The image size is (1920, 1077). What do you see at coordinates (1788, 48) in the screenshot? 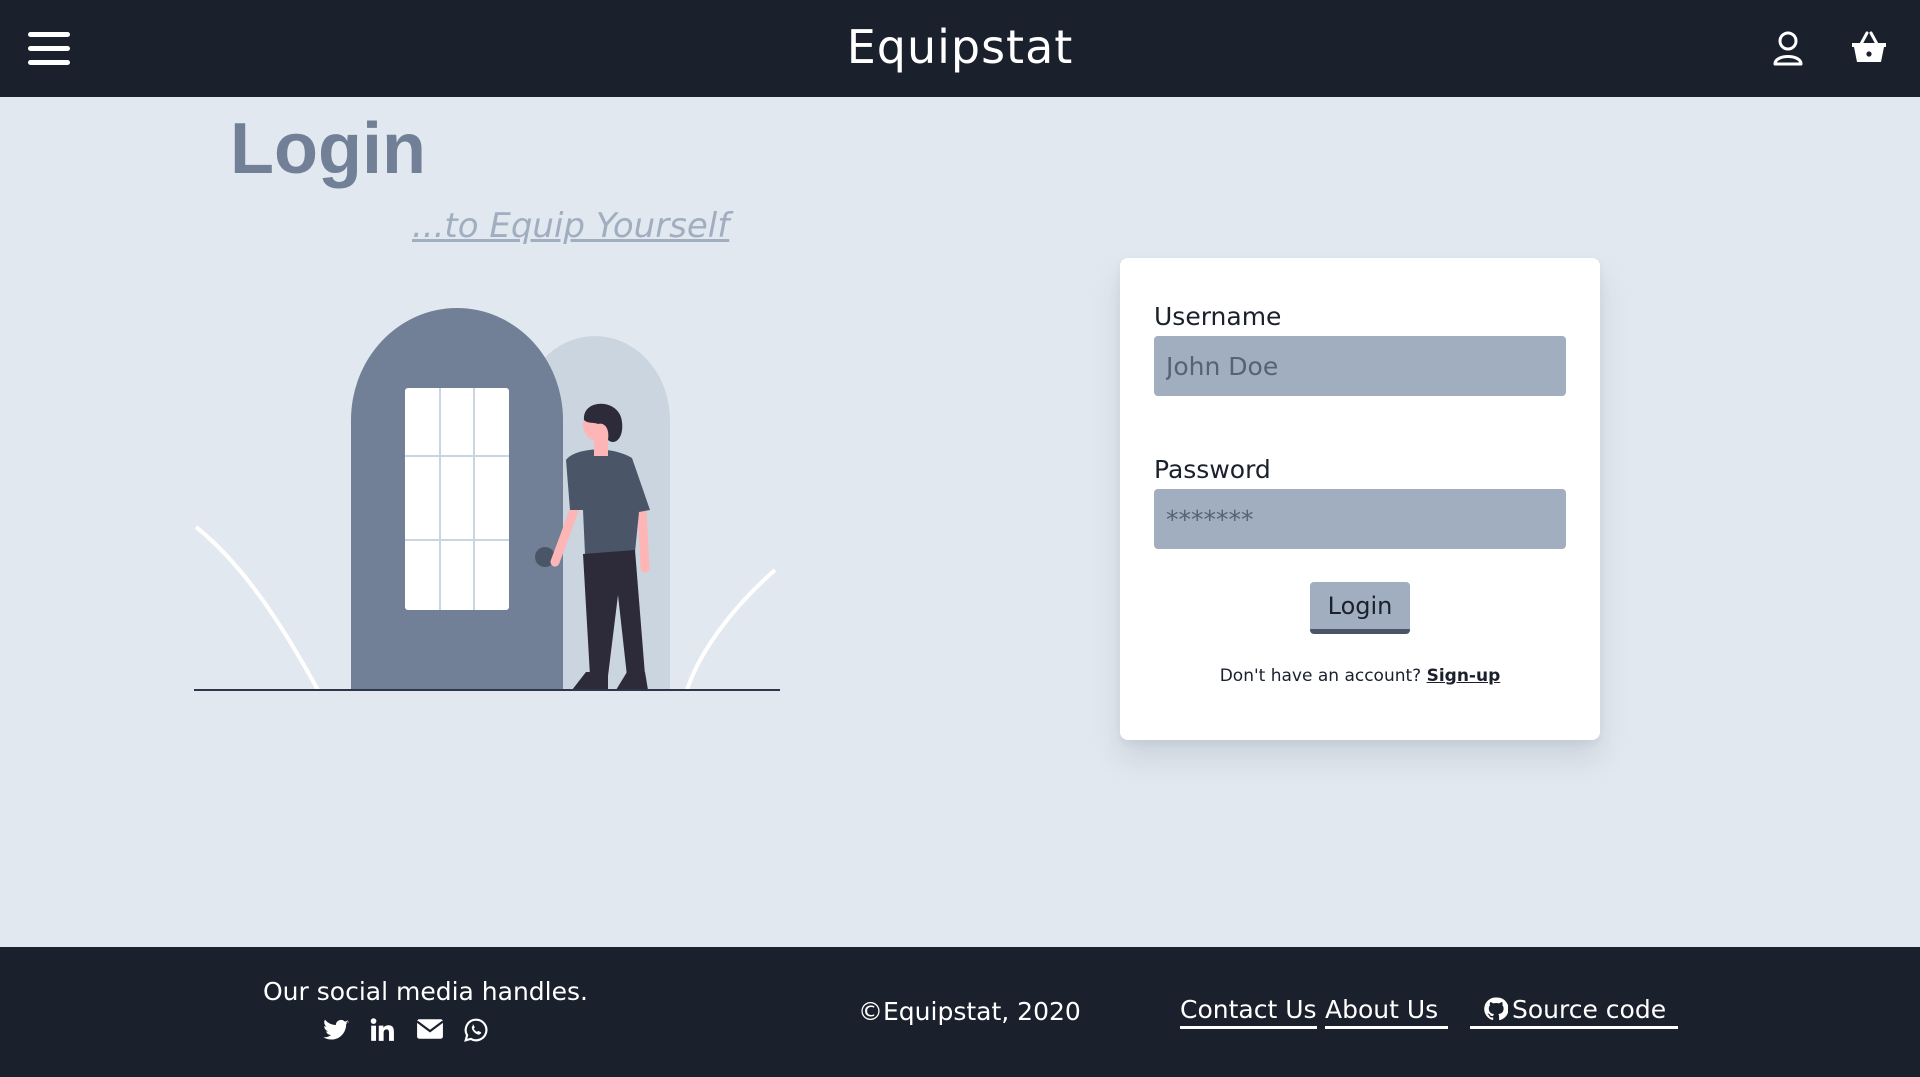
I see `user-icon` at bounding box center [1788, 48].